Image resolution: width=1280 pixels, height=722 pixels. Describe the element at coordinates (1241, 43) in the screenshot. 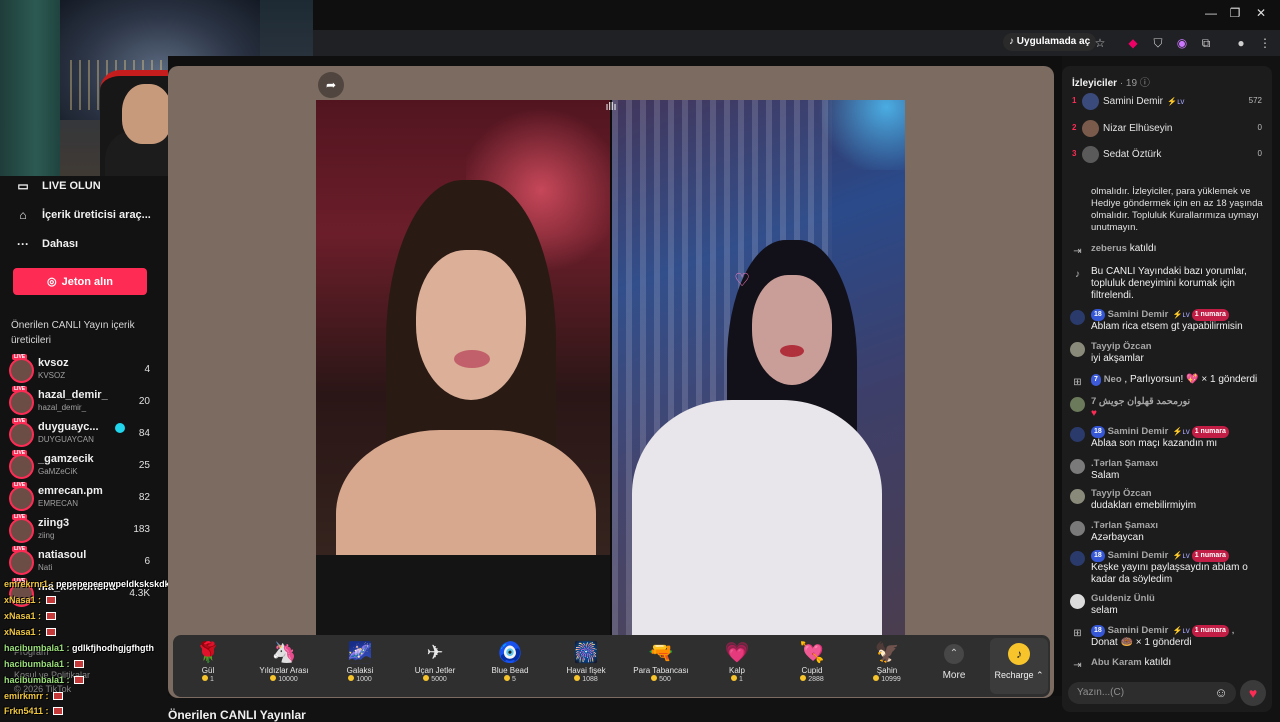

I see `profile-avatar-icon: ●` at that location.